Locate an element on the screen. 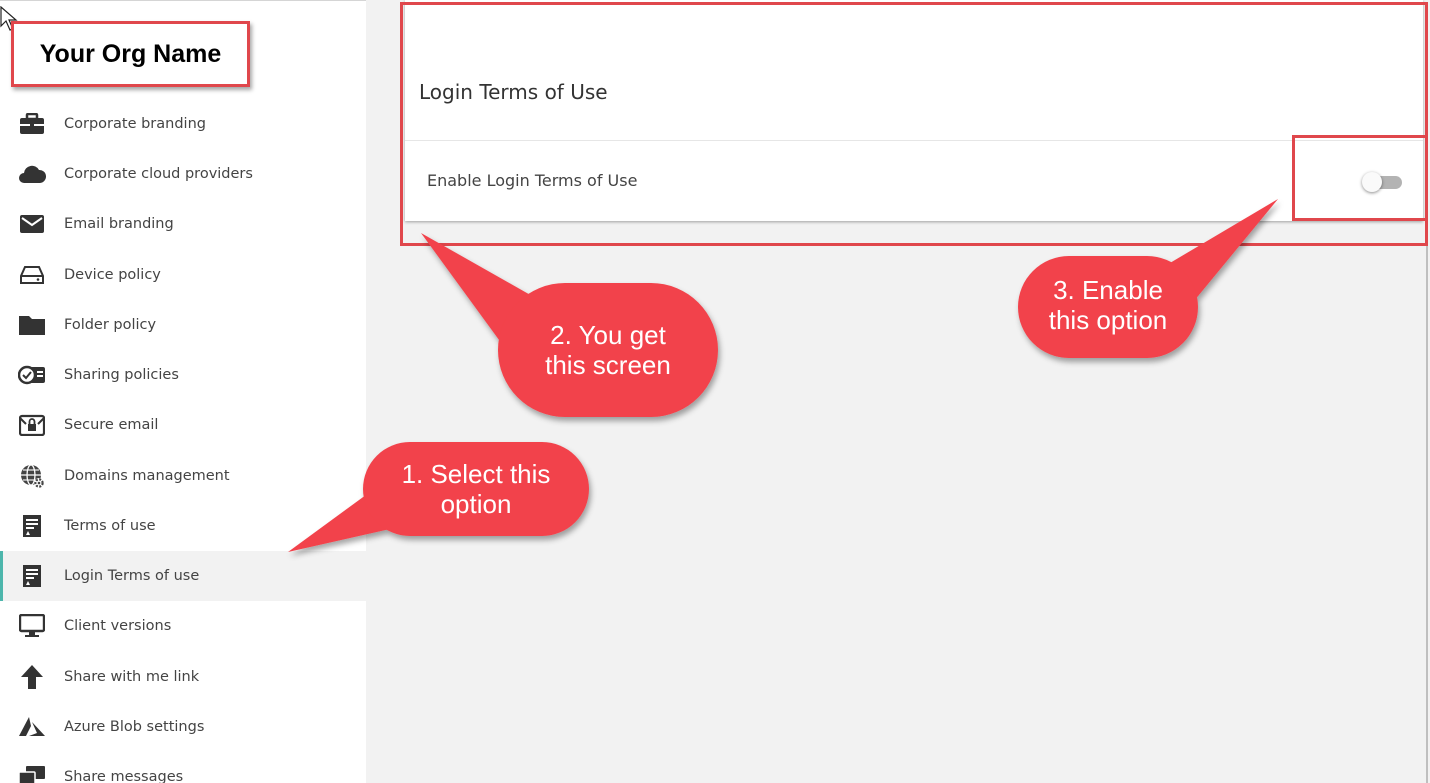  callout-step-1-text: 1. Select this option is located at coordinates (476, 489).